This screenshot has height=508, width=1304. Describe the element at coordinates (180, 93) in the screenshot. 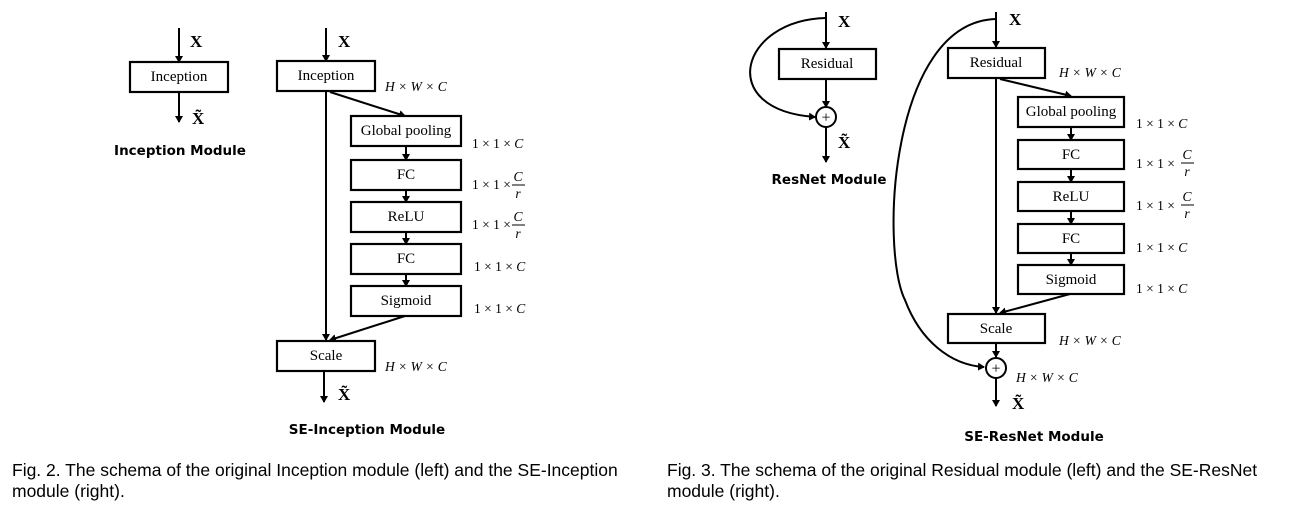

I see `inception-module: X Inception X̃ Inception Module` at that location.